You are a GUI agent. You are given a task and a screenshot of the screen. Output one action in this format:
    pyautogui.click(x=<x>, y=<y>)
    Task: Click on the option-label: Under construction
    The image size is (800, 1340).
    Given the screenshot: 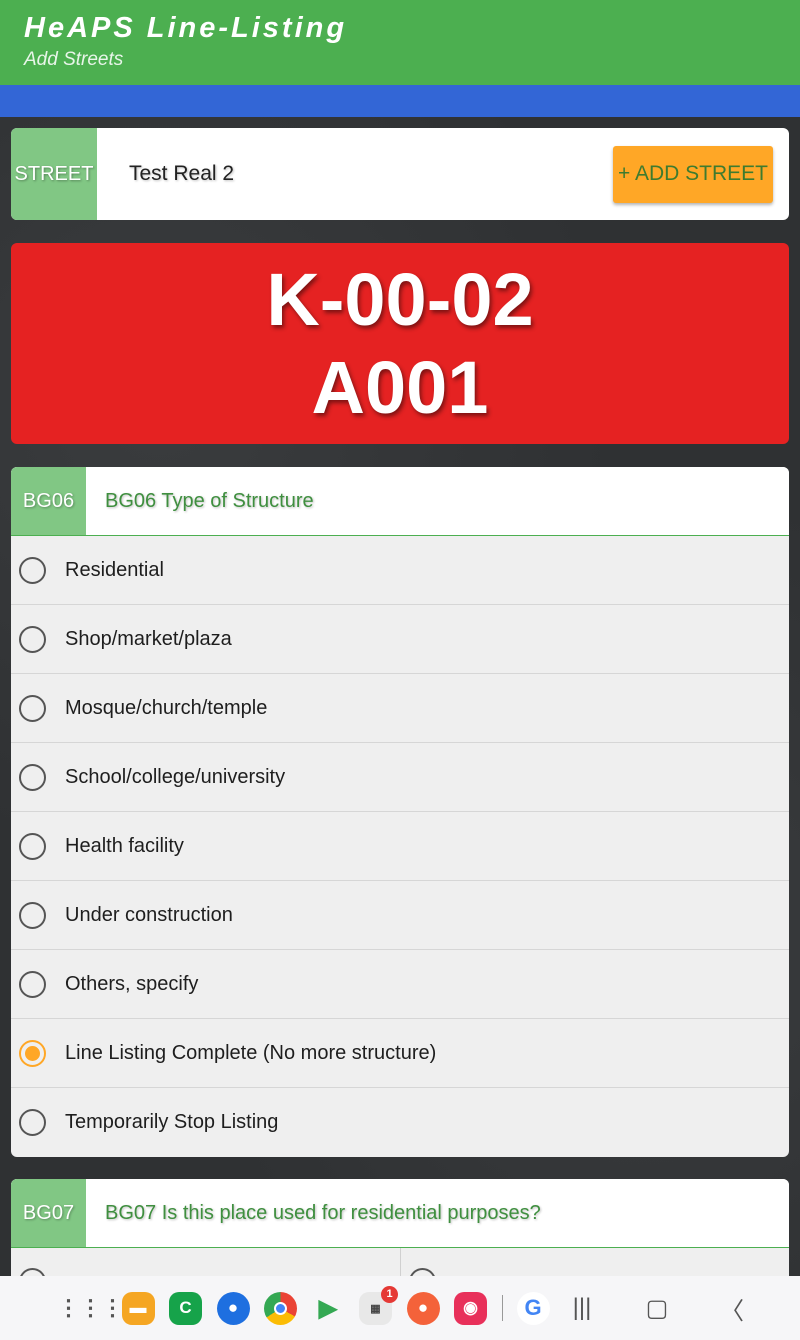 What is the action you would take?
    pyautogui.click(x=149, y=914)
    